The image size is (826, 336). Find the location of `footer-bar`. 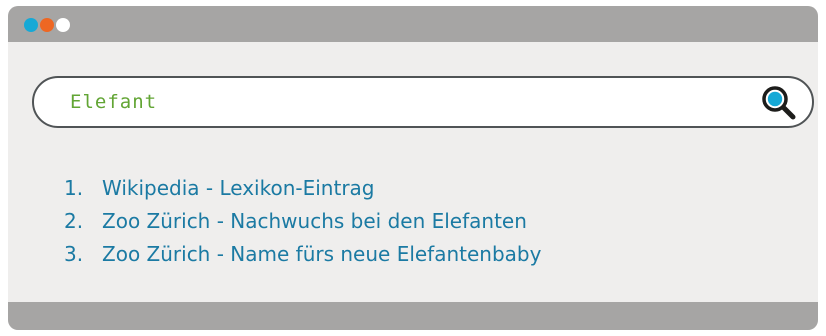

footer-bar is located at coordinates (413, 316).